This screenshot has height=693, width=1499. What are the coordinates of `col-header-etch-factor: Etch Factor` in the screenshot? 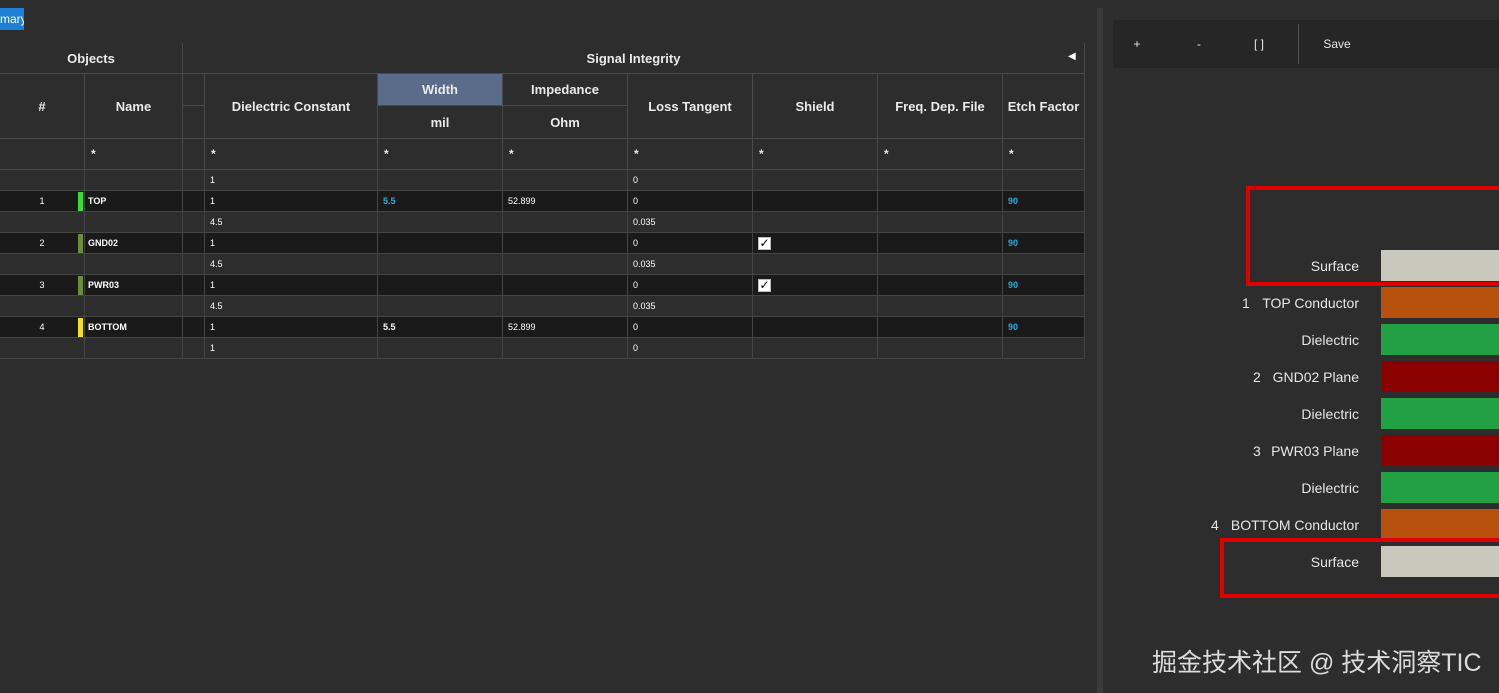 It's located at (1044, 106).